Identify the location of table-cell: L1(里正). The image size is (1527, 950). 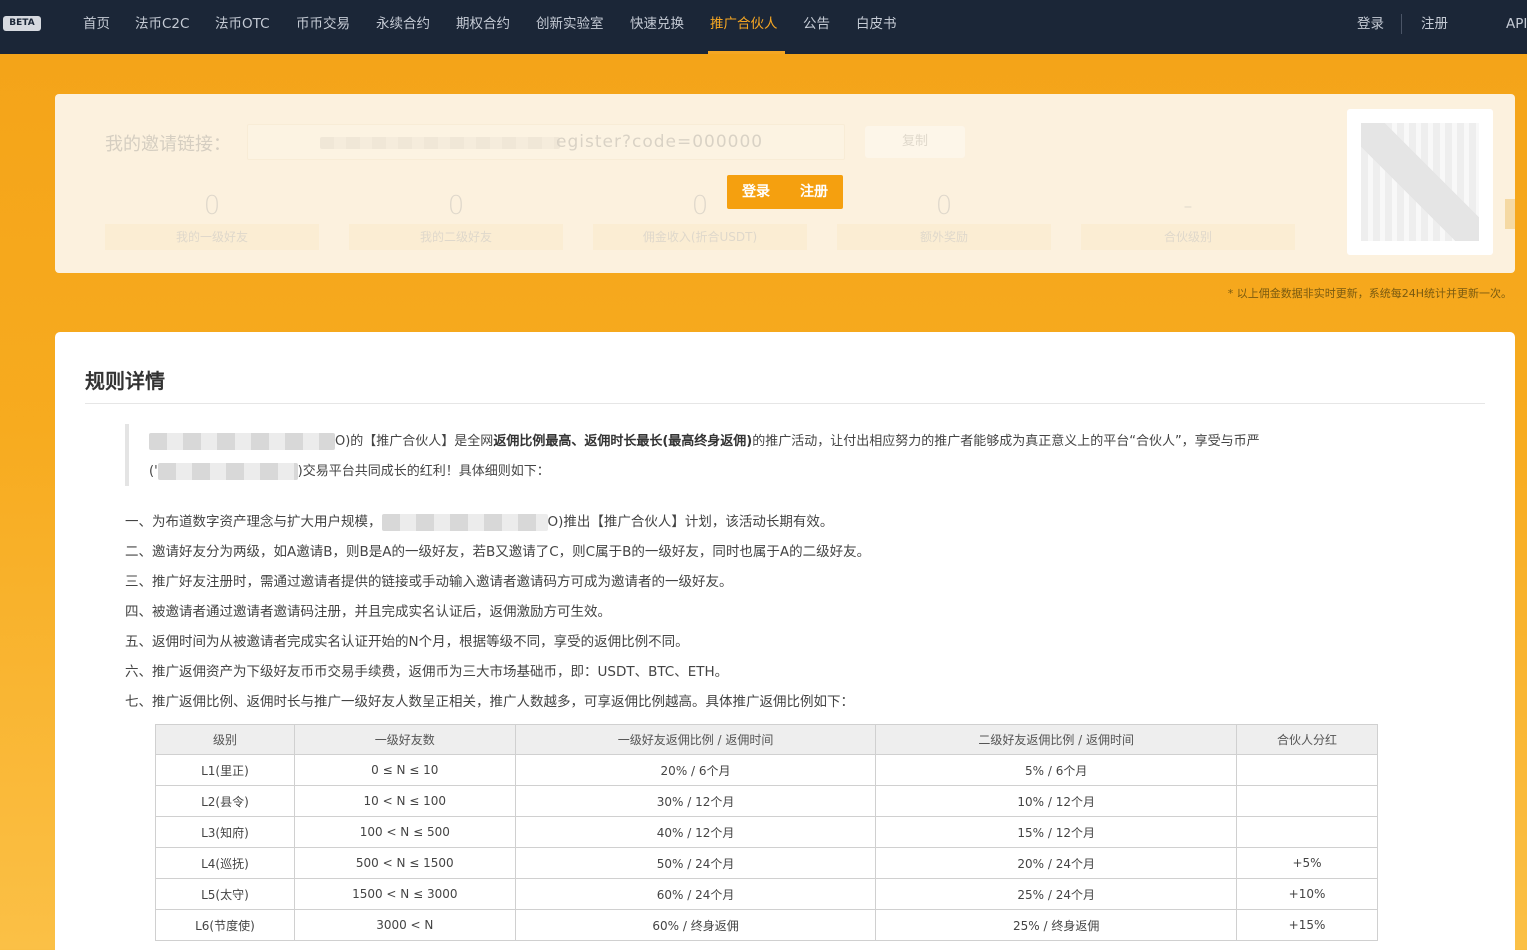
(225, 770).